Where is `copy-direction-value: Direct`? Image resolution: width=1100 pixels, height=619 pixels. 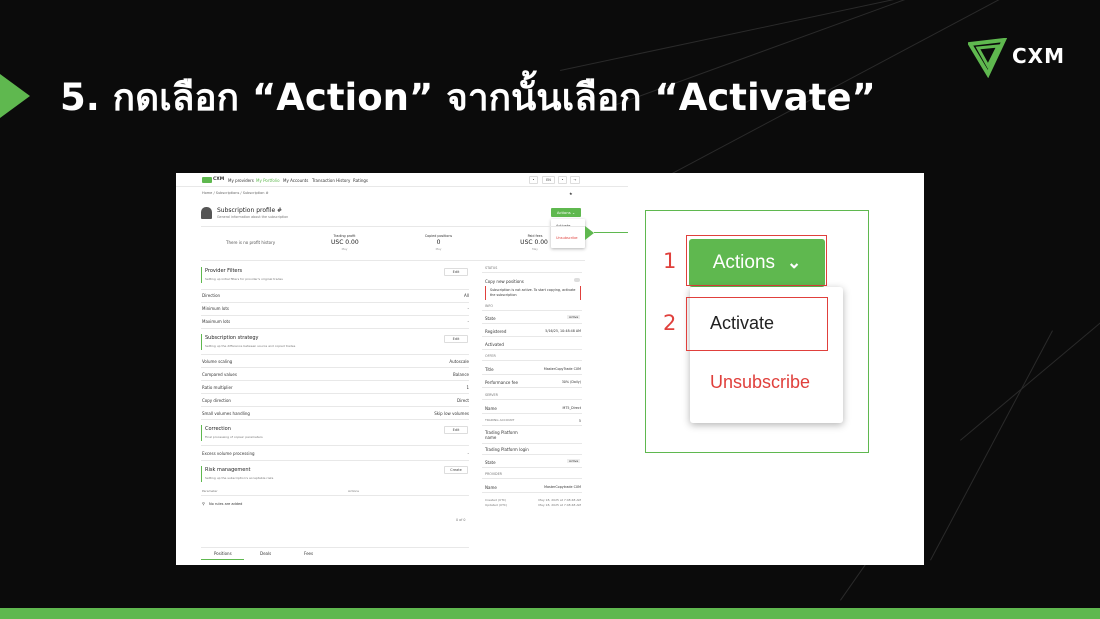 copy-direction-value: Direct is located at coordinates (463, 400).